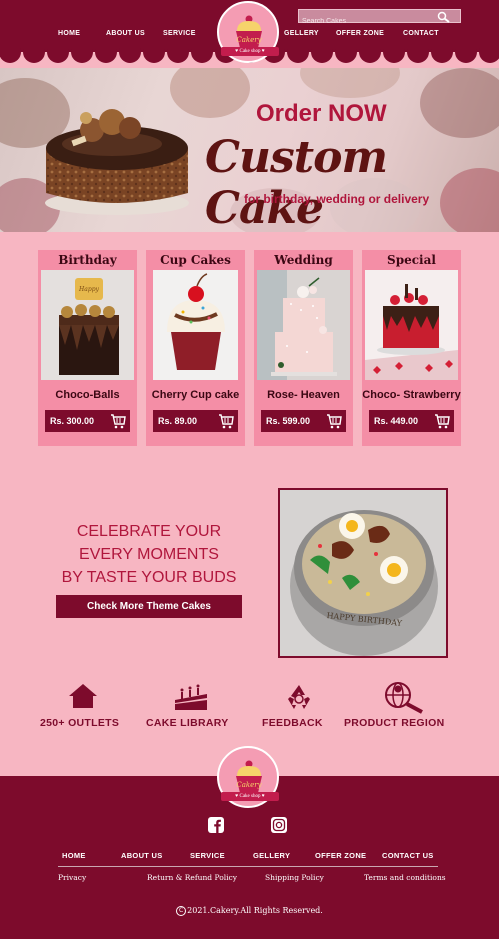 Image resolution: width=499 pixels, height=939 pixels. Describe the element at coordinates (125, 33) in the screenshot. I see `nav-about-us: ABOUT US` at that location.